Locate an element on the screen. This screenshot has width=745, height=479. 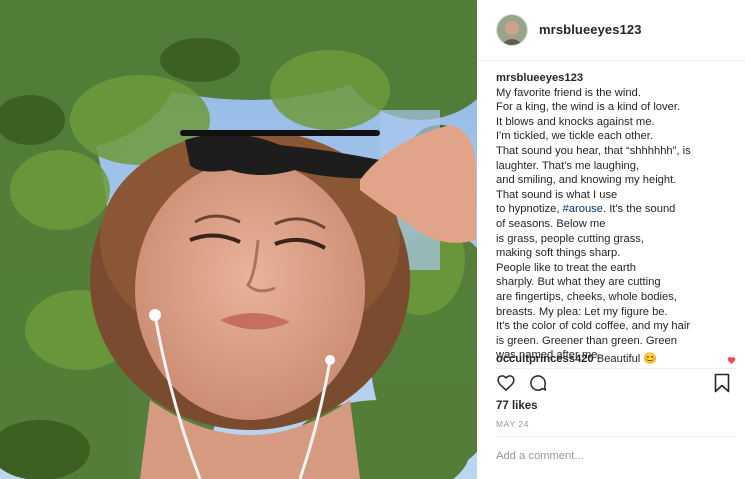
caption-line: That sound is what I use is located at coordinates (557, 194).